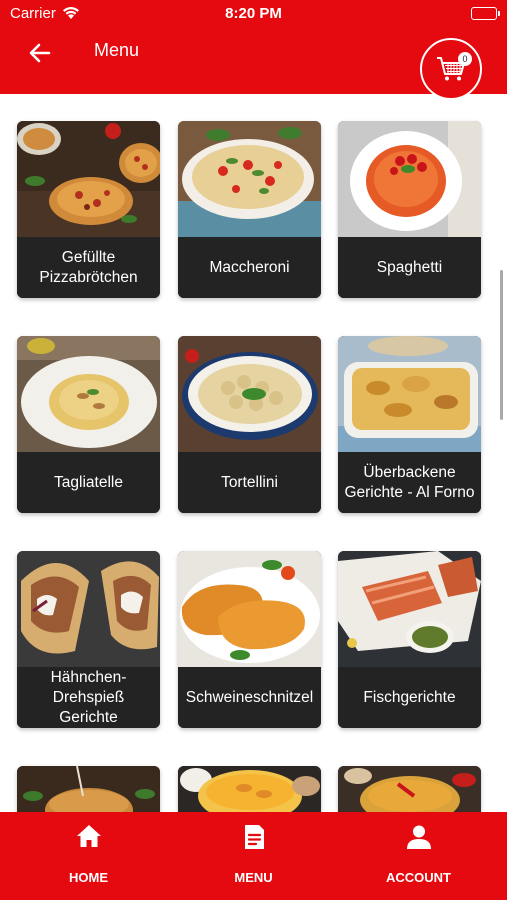 The width and height of the screenshot is (507, 900). Describe the element at coordinates (253, 877) in the screenshot. I see `nav-label-menu: MENU` at that location.